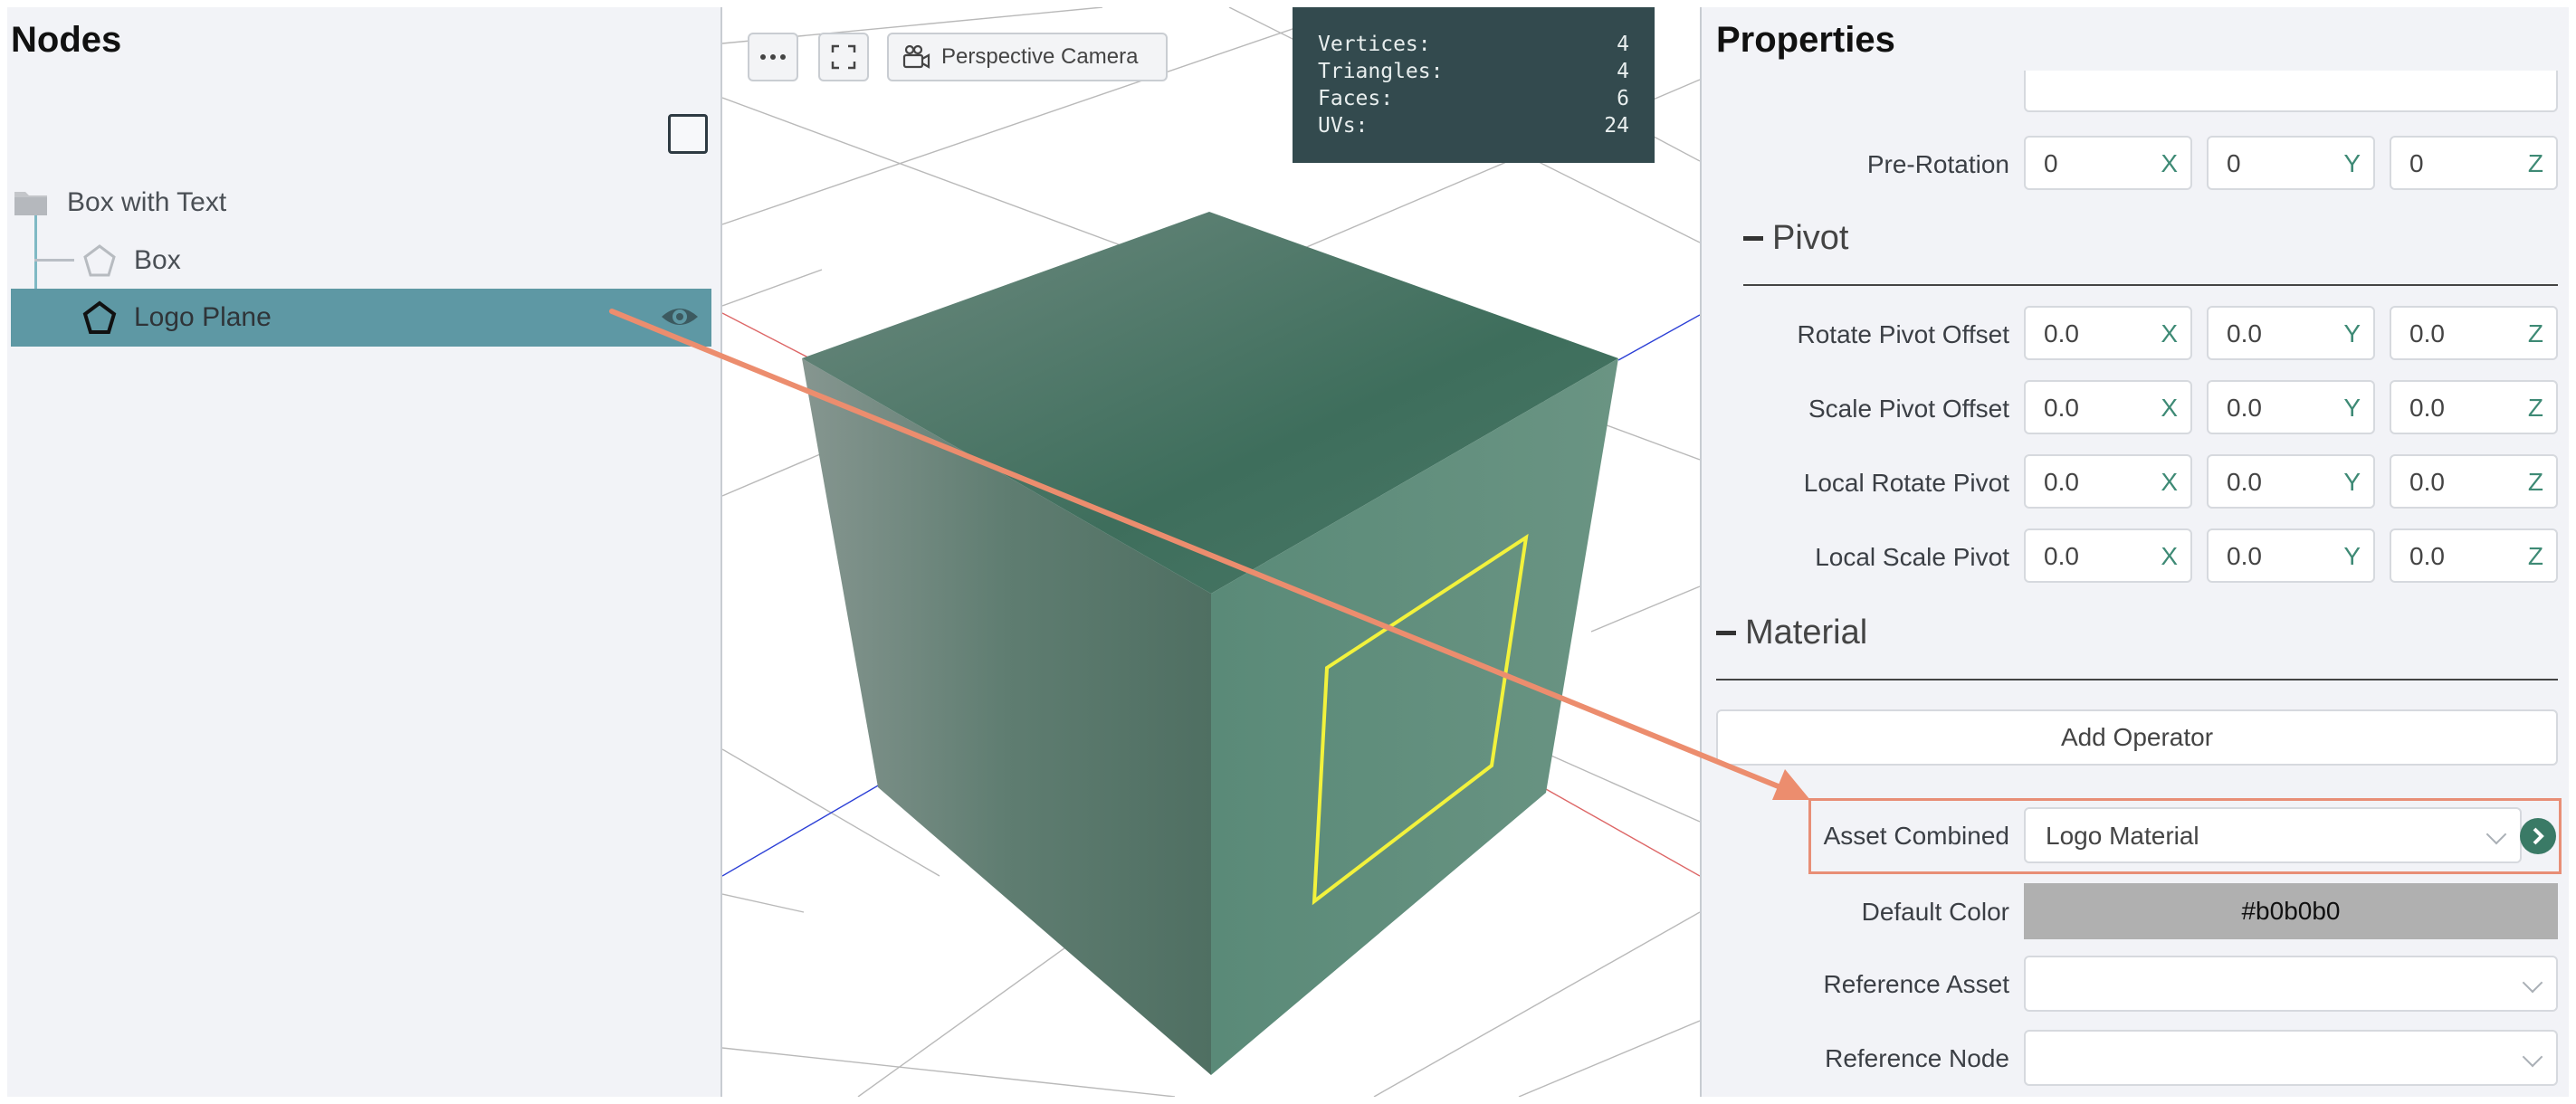 Image resolution: width=2576 pixels, height=1104 pixels. What do you see at coordinates (2291, 1058) in the screenshot?
I see `reference-node-select` at bounding box center [2291, 1058].